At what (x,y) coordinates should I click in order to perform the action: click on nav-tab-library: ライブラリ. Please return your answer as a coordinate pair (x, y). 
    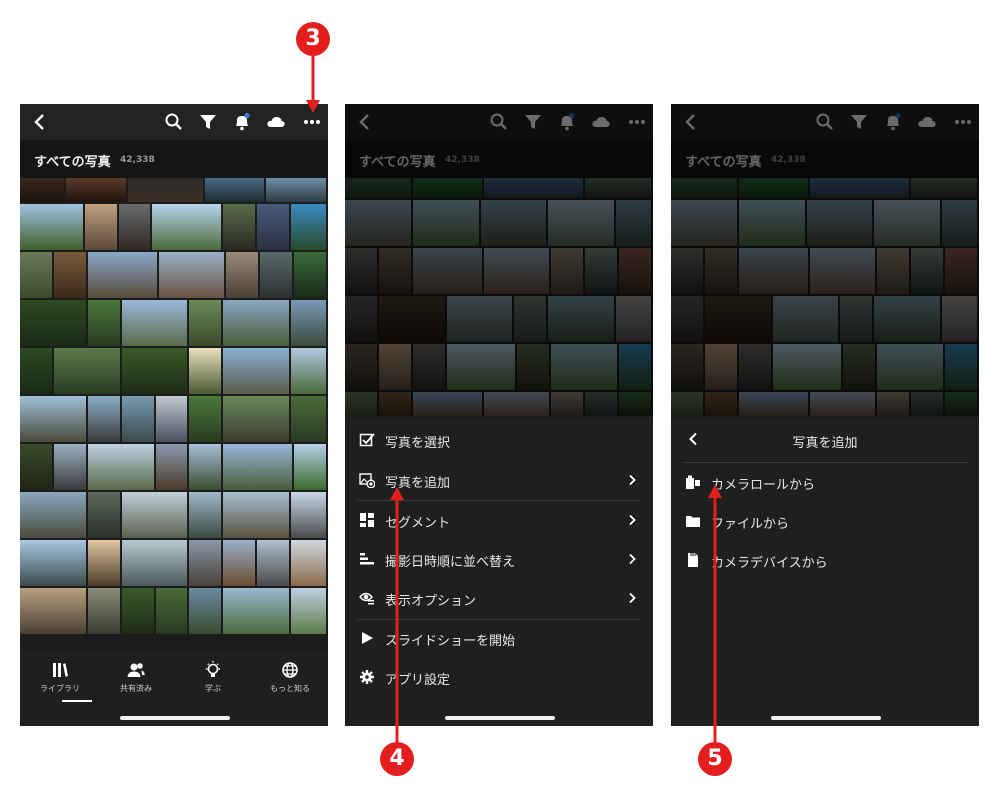
    Looking at the image, I should click on (60, 677).